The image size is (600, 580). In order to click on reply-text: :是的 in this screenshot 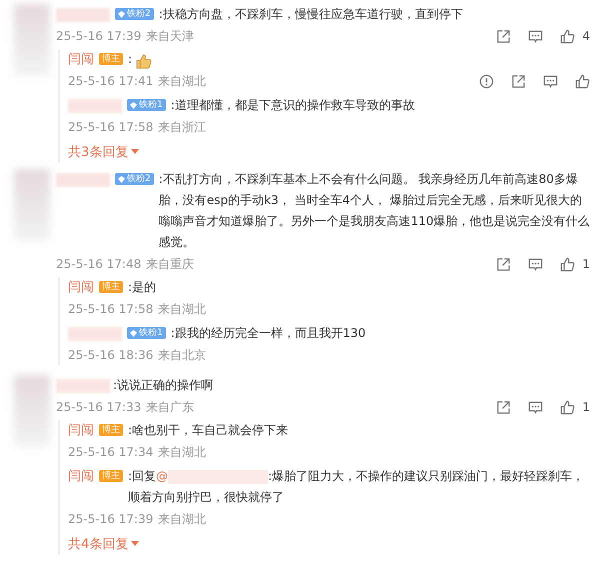, I will do `click(143, 287)`.